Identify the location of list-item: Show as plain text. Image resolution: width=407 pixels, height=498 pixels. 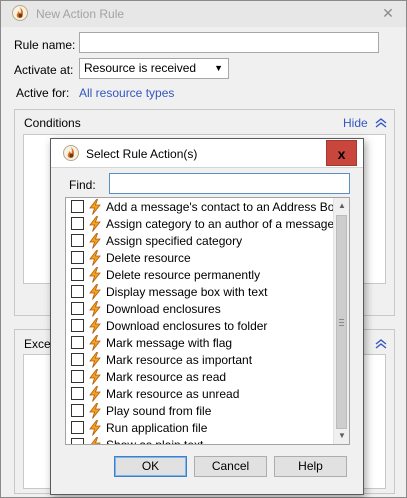
(200, 440).